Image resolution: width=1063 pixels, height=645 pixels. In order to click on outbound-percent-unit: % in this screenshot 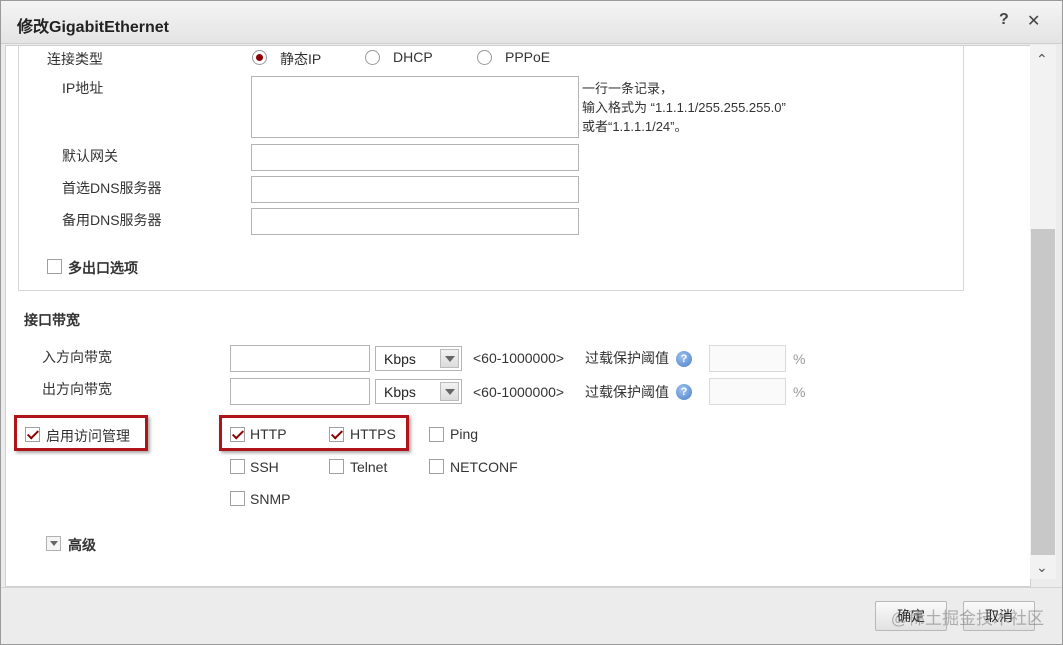, I will do `click(799, 392)`.